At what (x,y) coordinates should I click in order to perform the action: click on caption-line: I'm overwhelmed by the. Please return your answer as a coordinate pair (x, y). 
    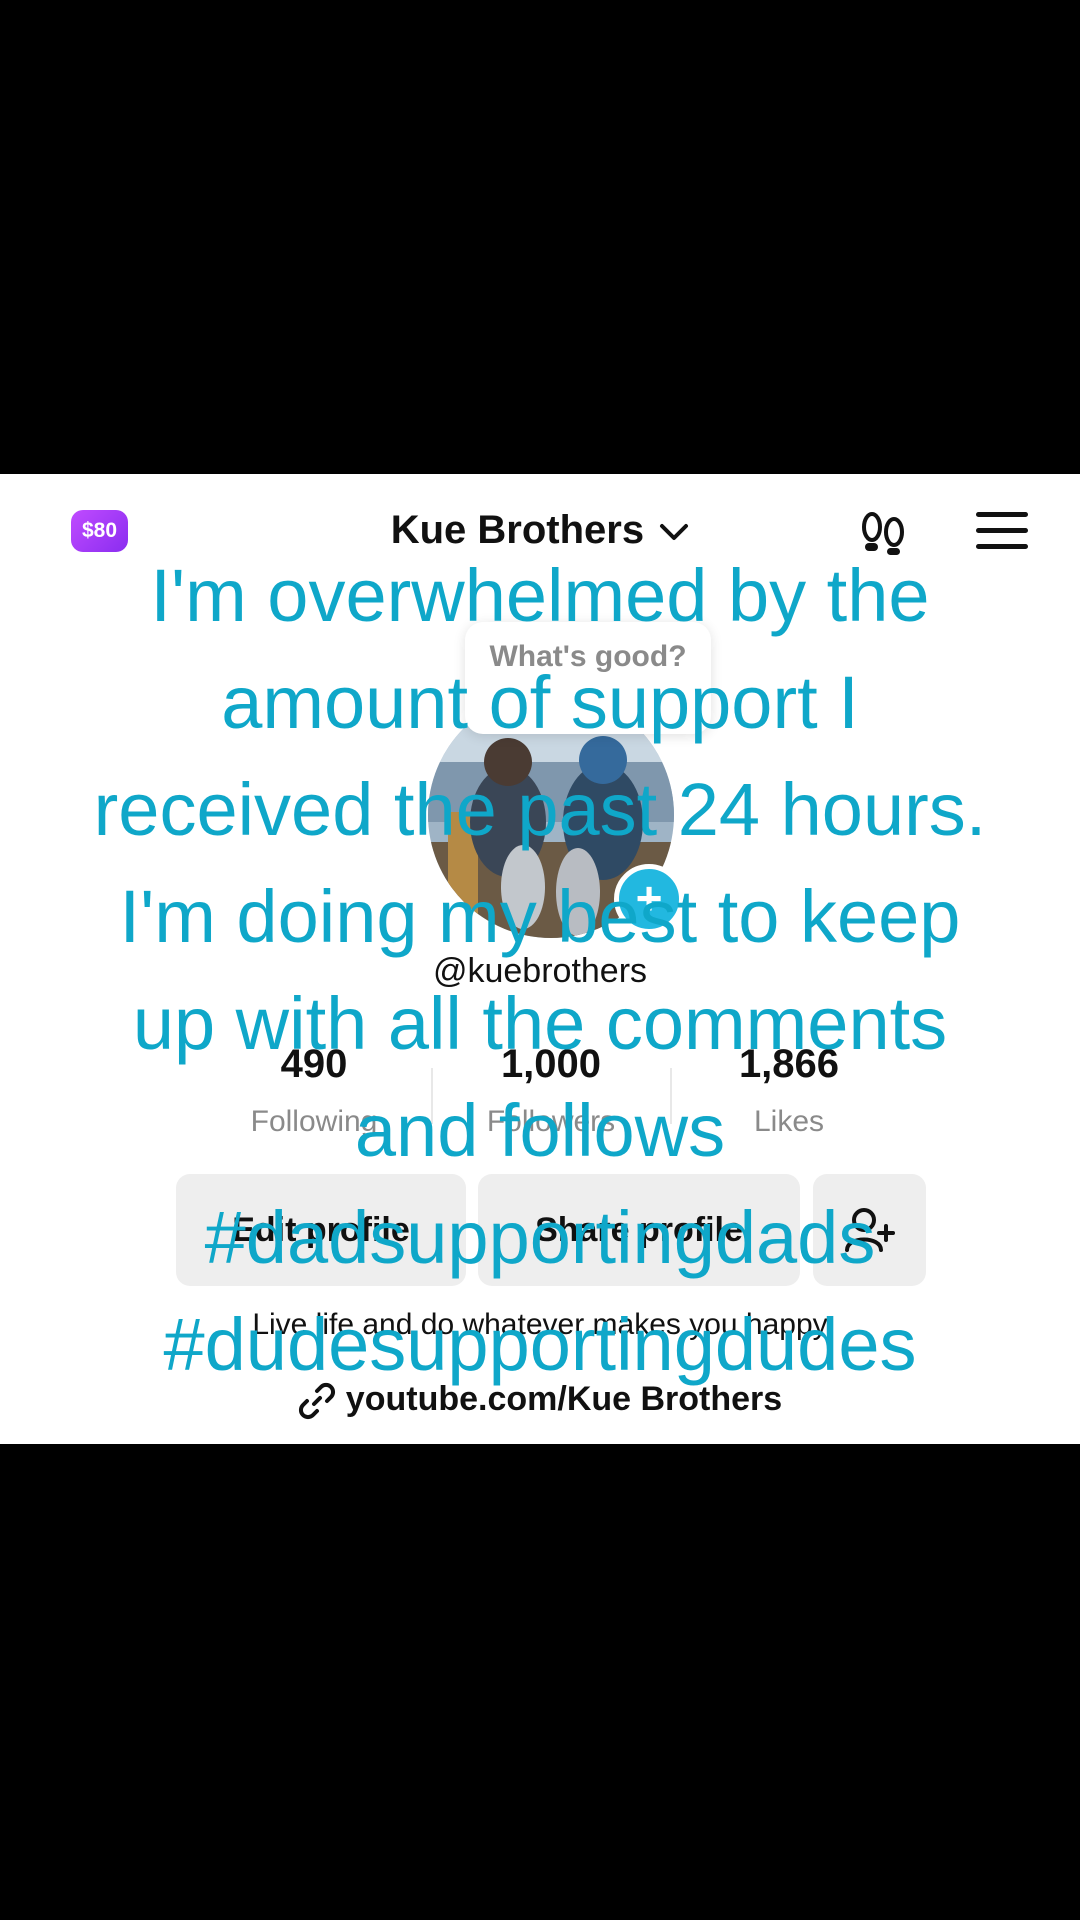
    Looking at the image, I should click on (540, 595).